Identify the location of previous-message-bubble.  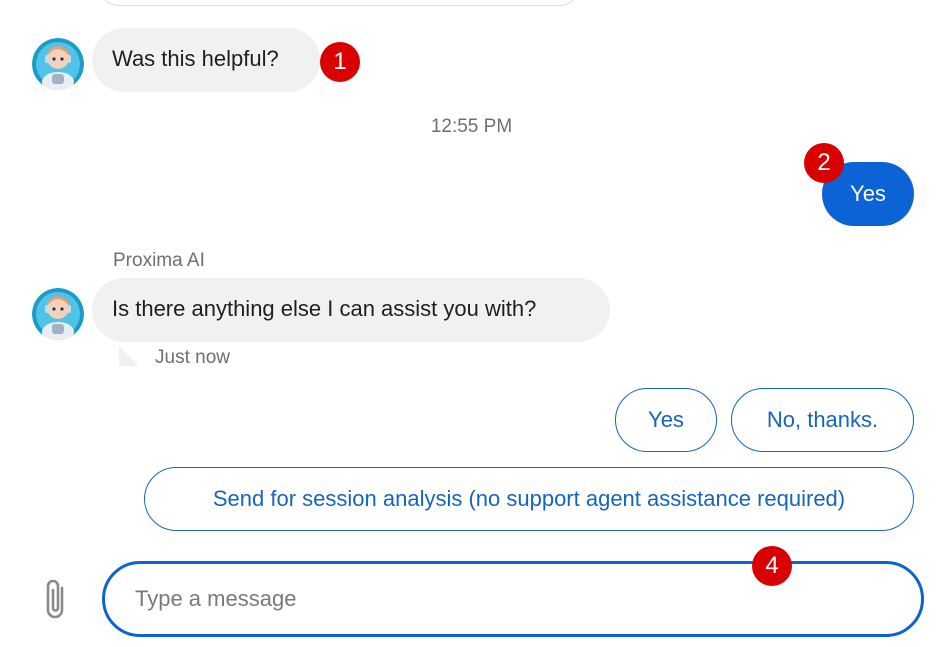
(339, 3).